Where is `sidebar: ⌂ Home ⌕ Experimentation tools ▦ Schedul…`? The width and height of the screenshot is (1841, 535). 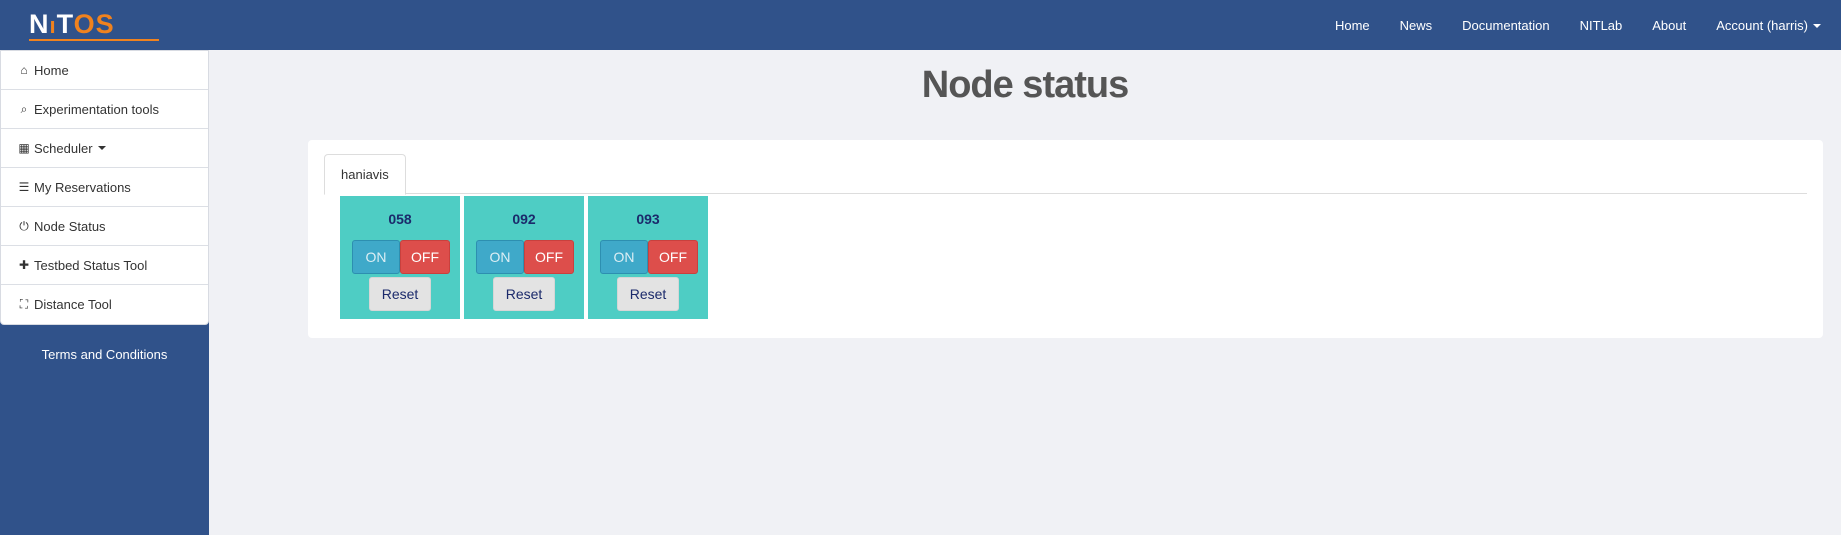
sidebar: ⌂ Home ⌕ Experimentation tools ▦ Schedul… is located at coordinates (104, 292).